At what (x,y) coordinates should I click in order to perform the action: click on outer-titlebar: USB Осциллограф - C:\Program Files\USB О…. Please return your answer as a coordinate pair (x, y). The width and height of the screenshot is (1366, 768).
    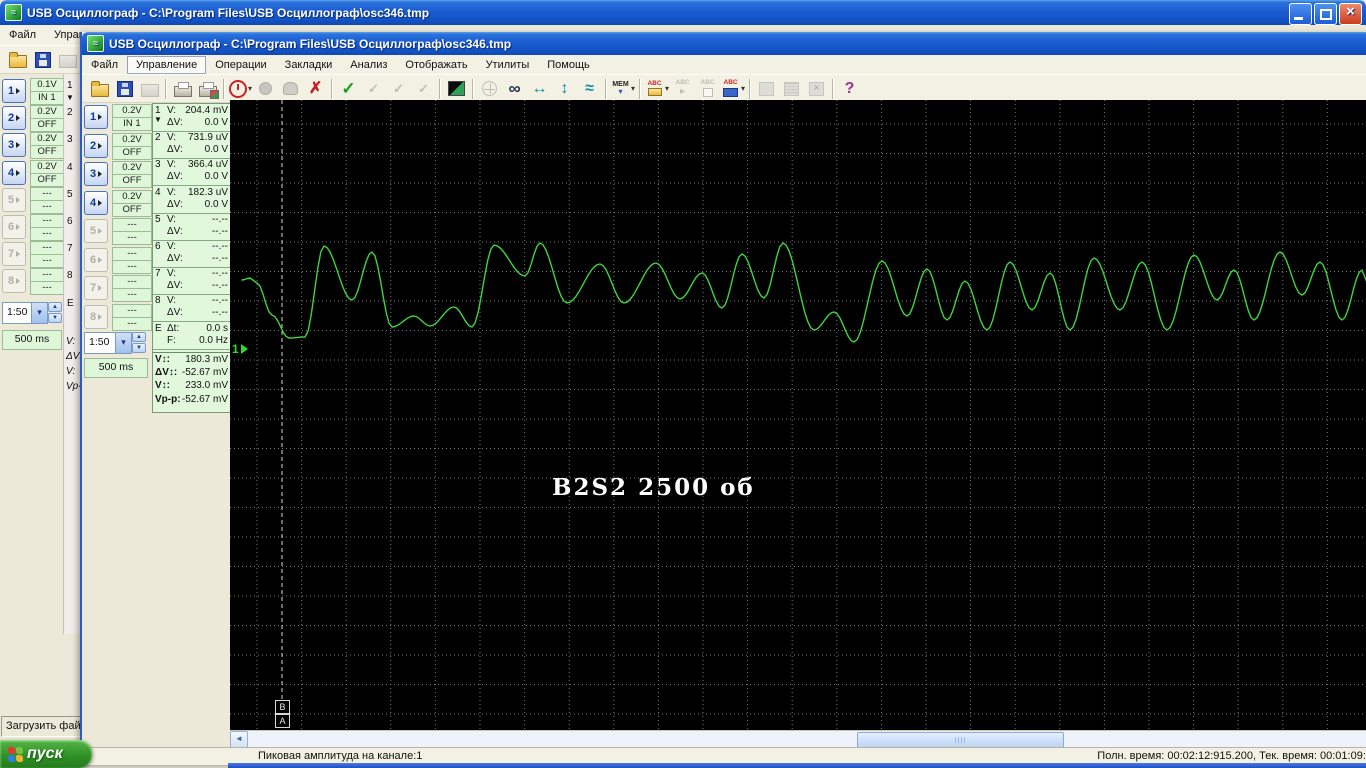
    Looking at the image, I should click on (683, 12).